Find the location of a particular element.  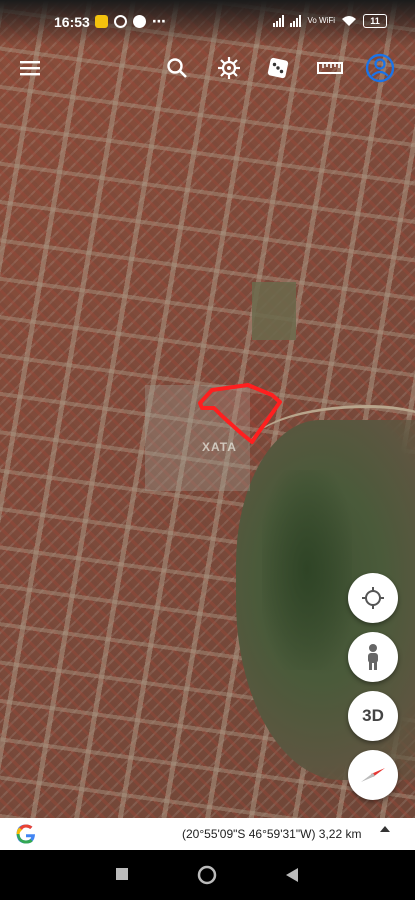

google-logo-icon is located at coordinates (25, 834).